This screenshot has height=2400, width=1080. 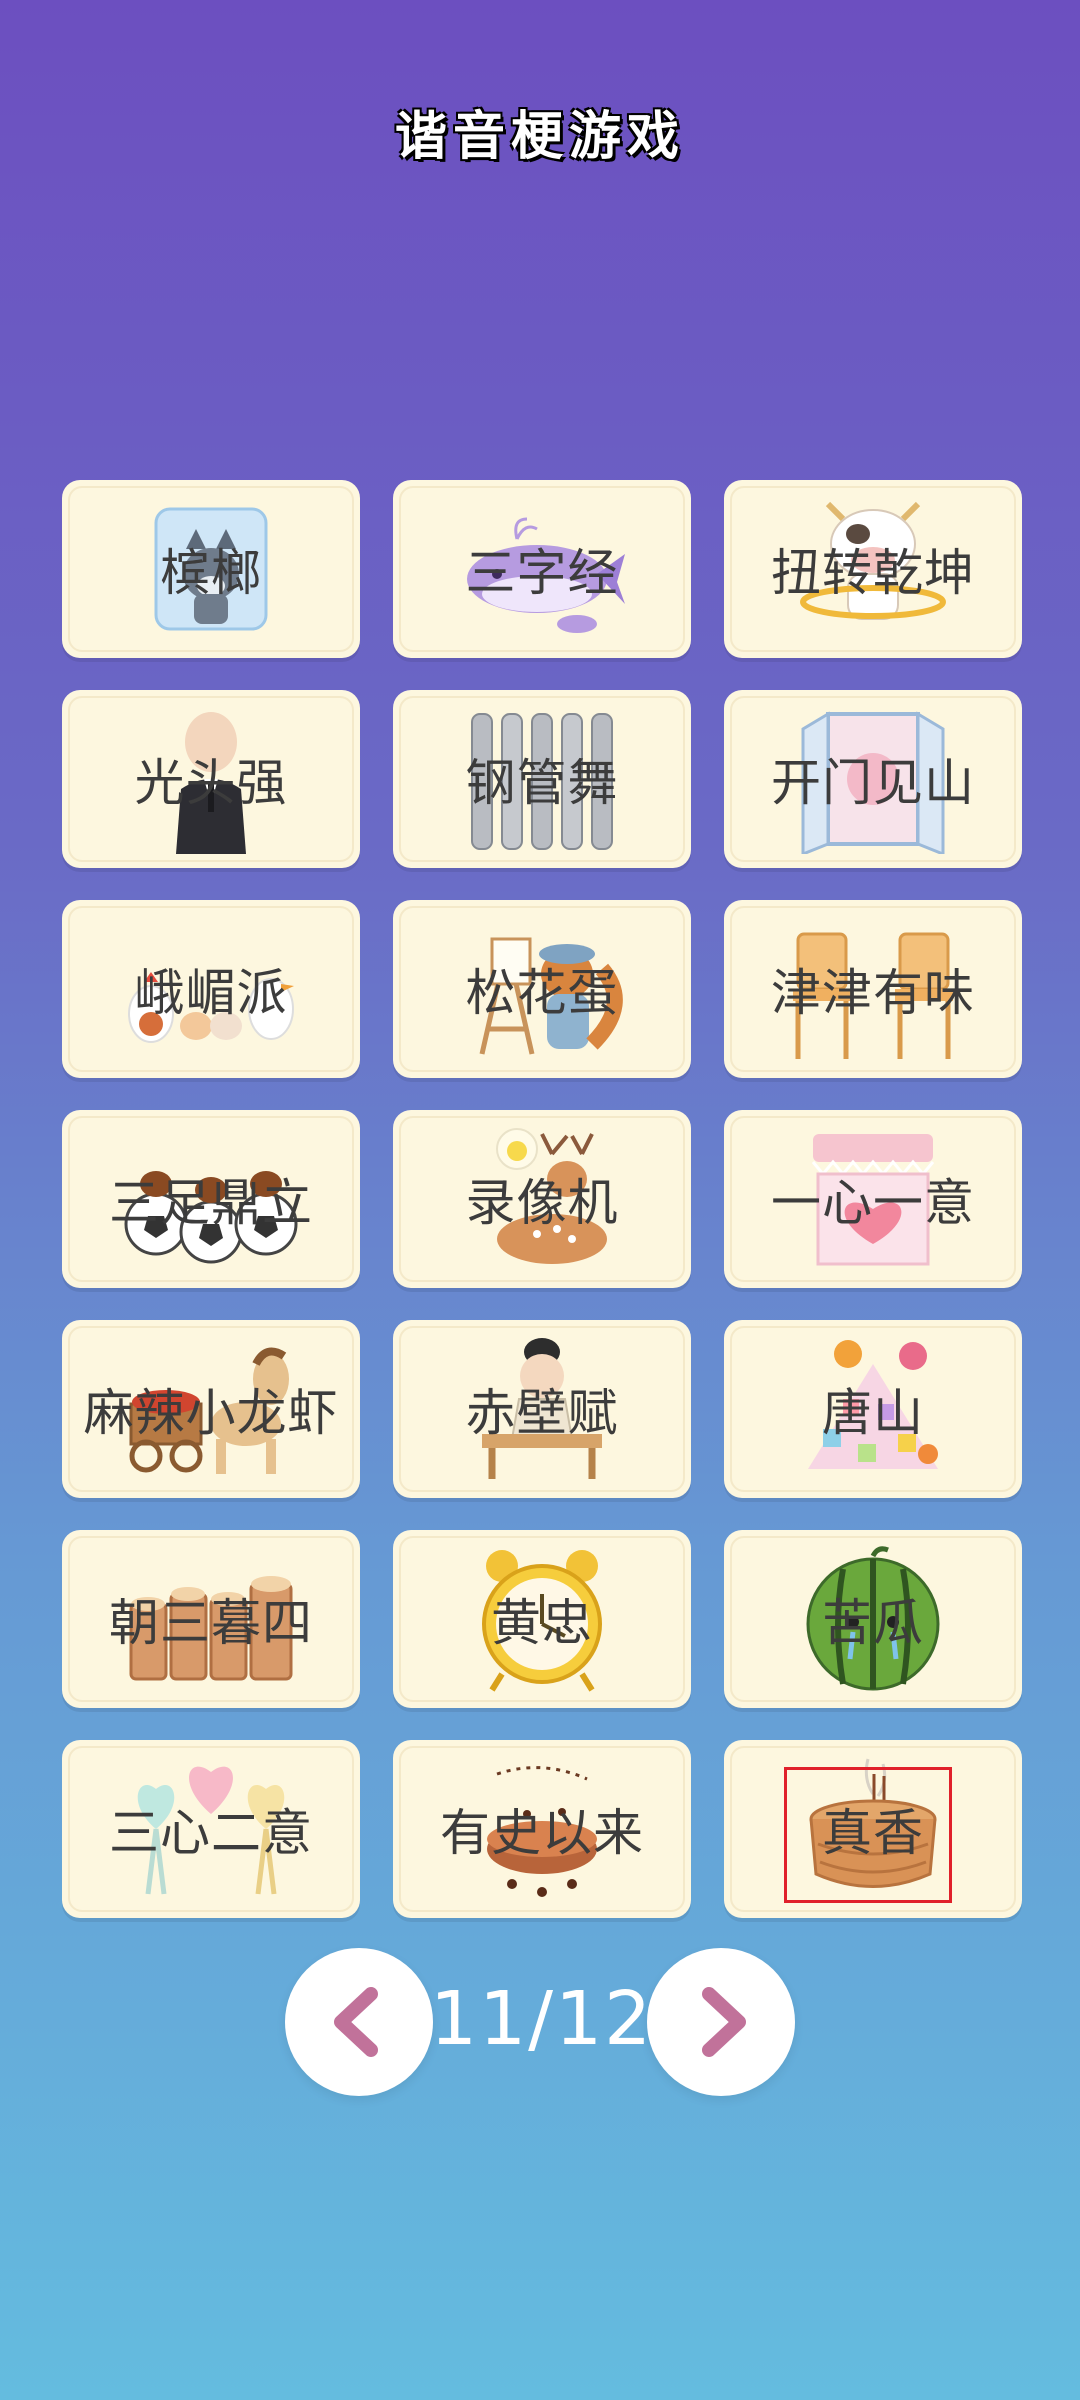 I want to click on card-label: 津津有味, so click(x=873, y=993).